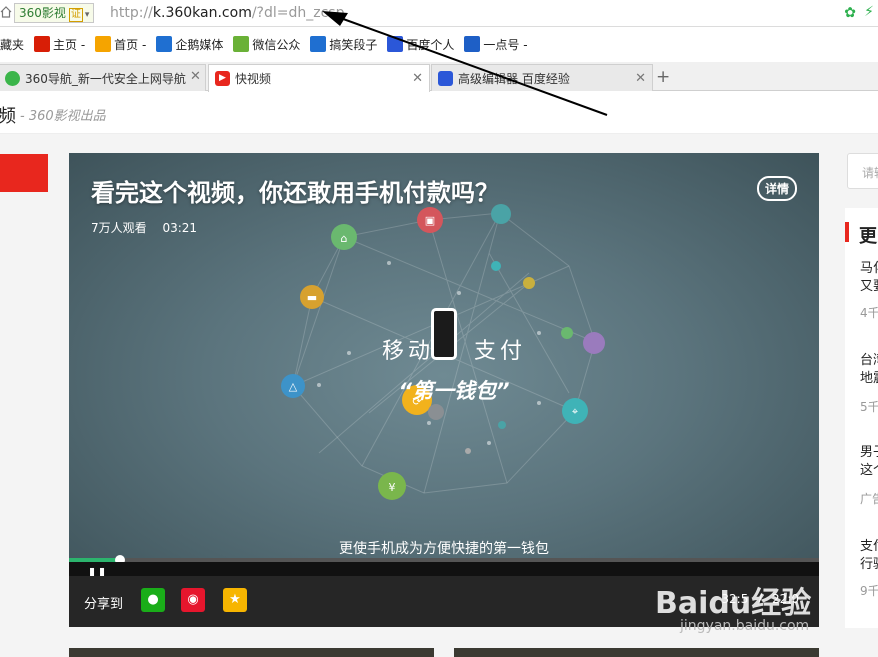 Image resolution: width=878 pixels, height=657 pixels. What do you see at coordinates (105, 78) in the screenshot?
I see `tab-label: 360导航_新一代安全上网导航` at bounding box center [105, 78].